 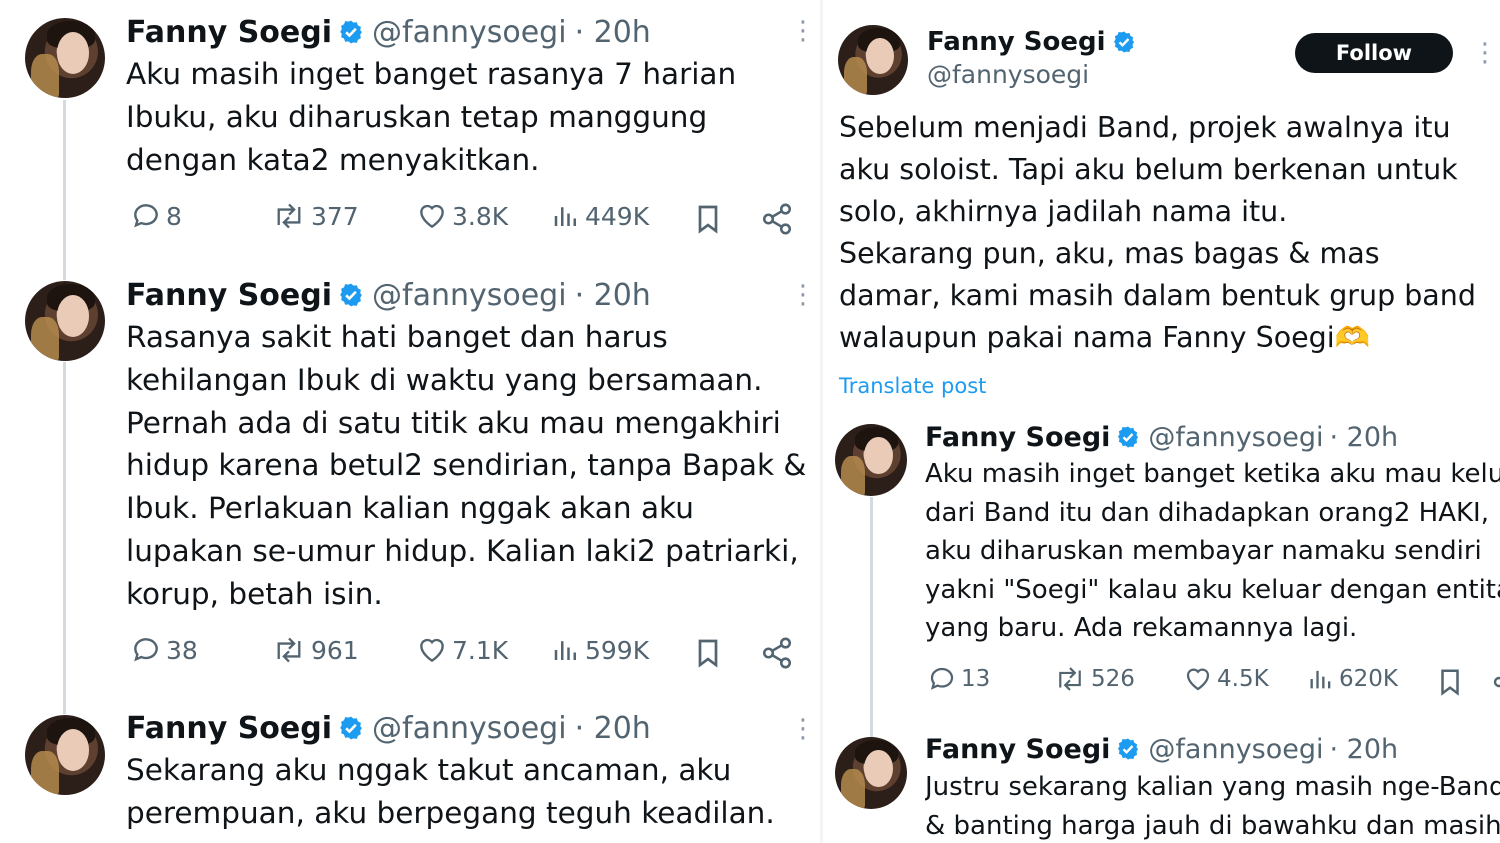 What do you see at coordinates (174, 216) in the screenshot?
I see `reply-count: 8` at bounding box center [174, 216].